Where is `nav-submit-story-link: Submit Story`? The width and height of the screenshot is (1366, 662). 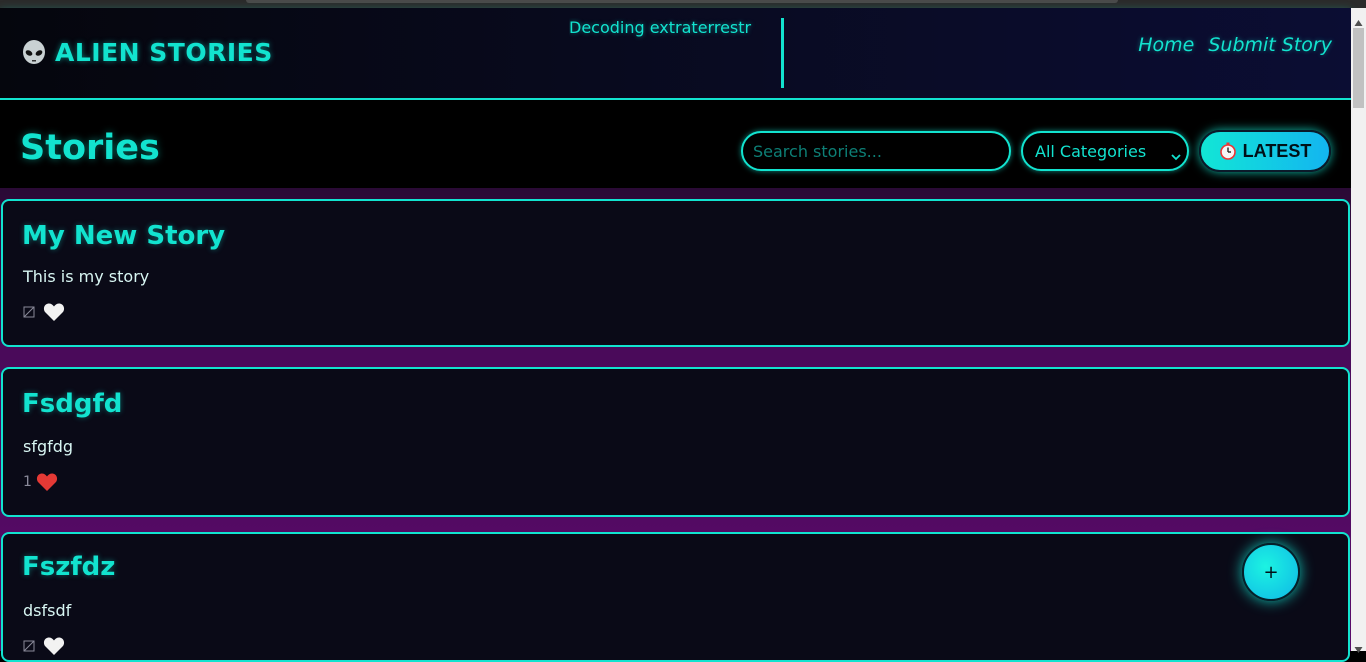
nav-submit-story-link: Submit Story is located at coordinates (1270, 45).